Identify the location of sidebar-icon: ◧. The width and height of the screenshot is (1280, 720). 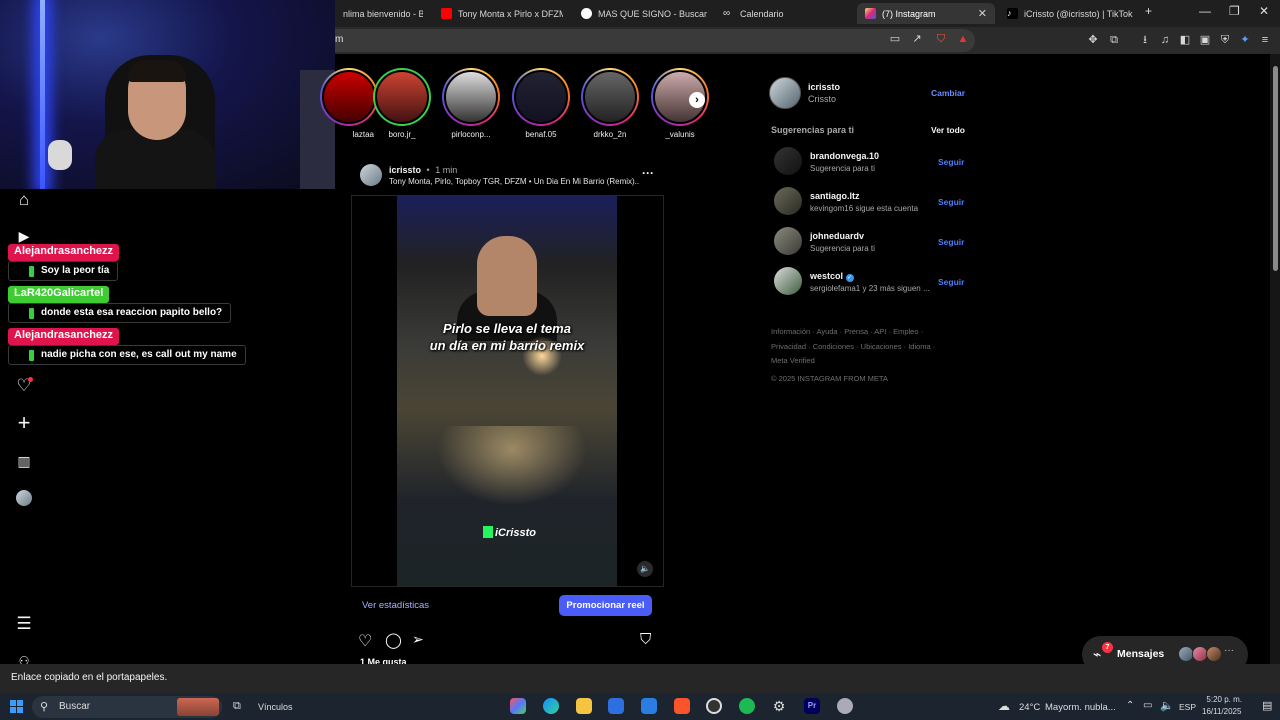
(1185, 40).